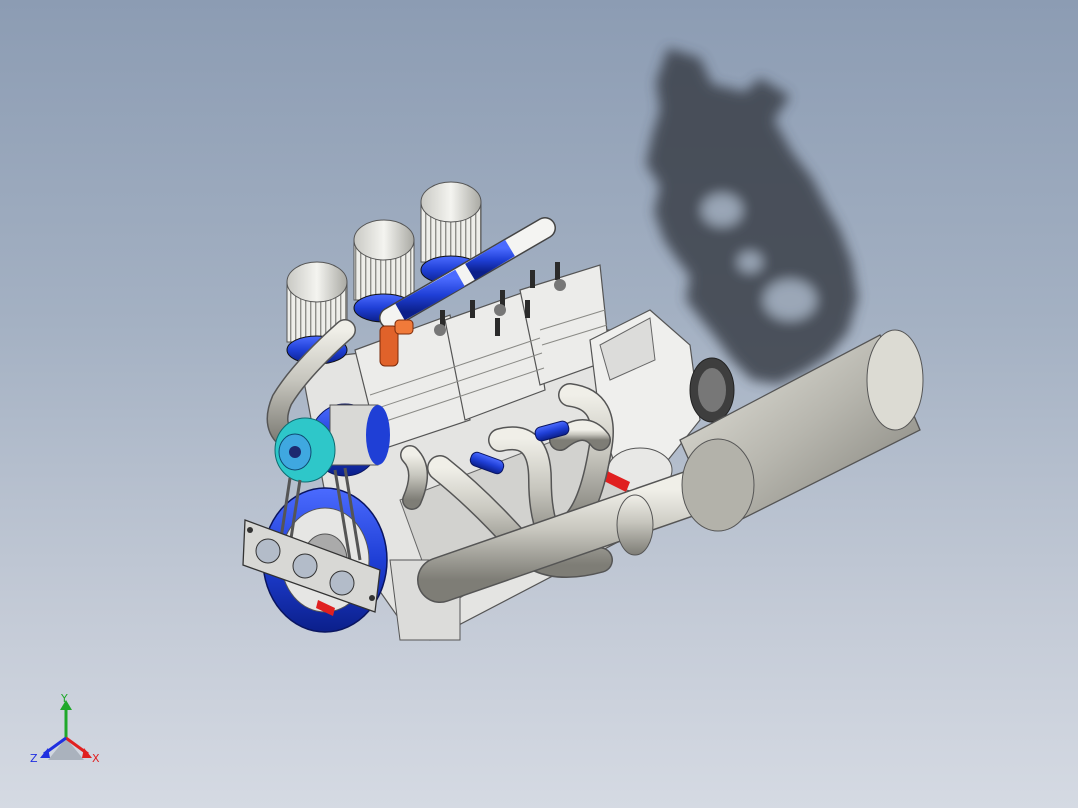 The width and height of the screenshot is (1078, 808). What do you see at coordinates (96, 758) in the screenshot?
I see `triad-x-label: X` at bounding box center [96, 758].